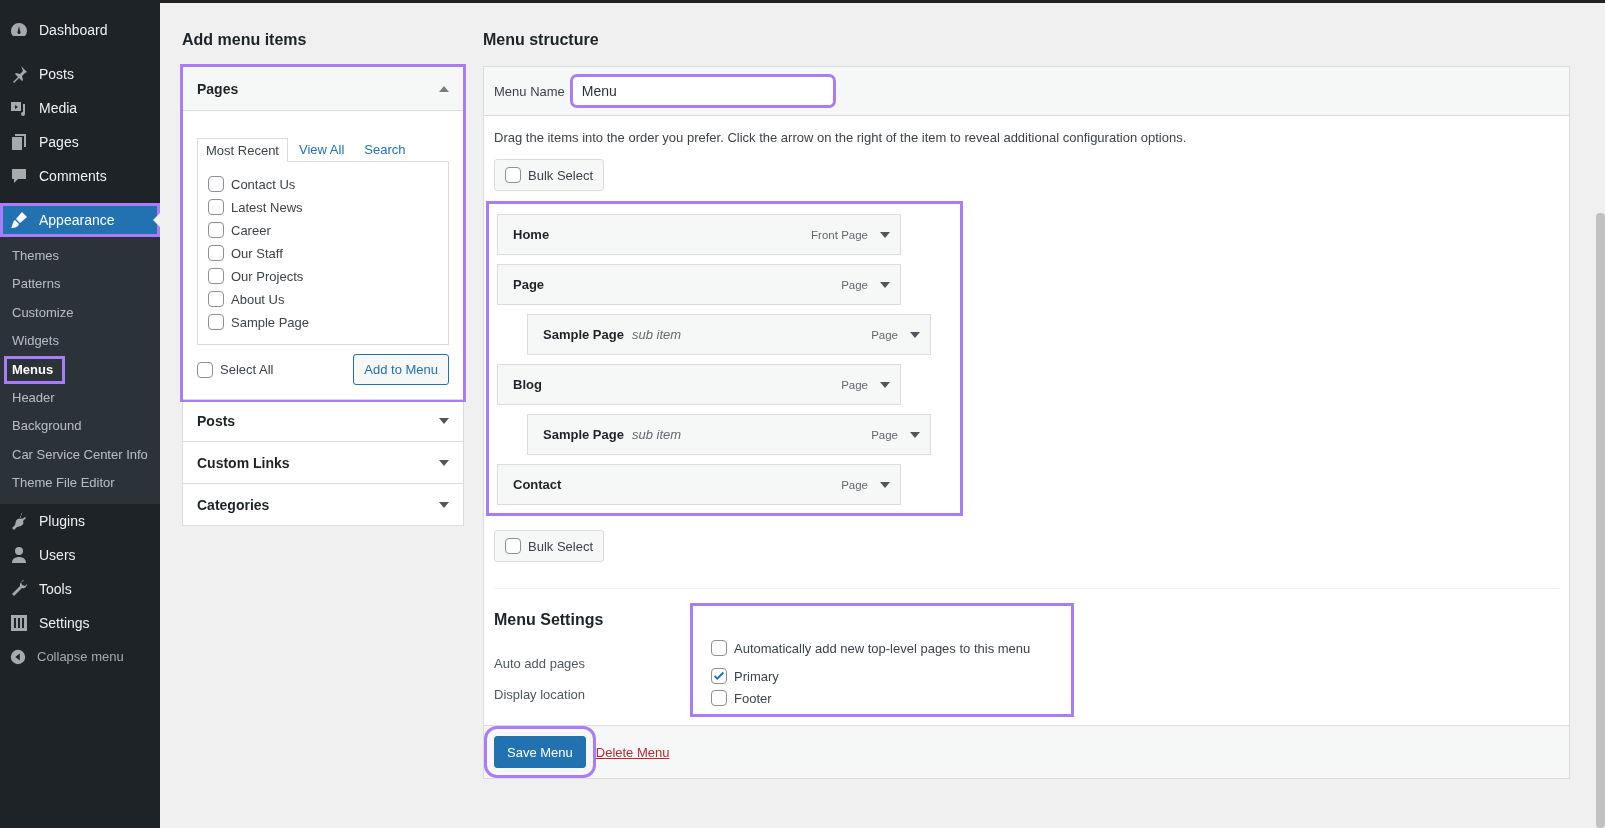 This screenshot has height=828, width=1605. I want to click on menu-item: Pages, so click(80, 142).